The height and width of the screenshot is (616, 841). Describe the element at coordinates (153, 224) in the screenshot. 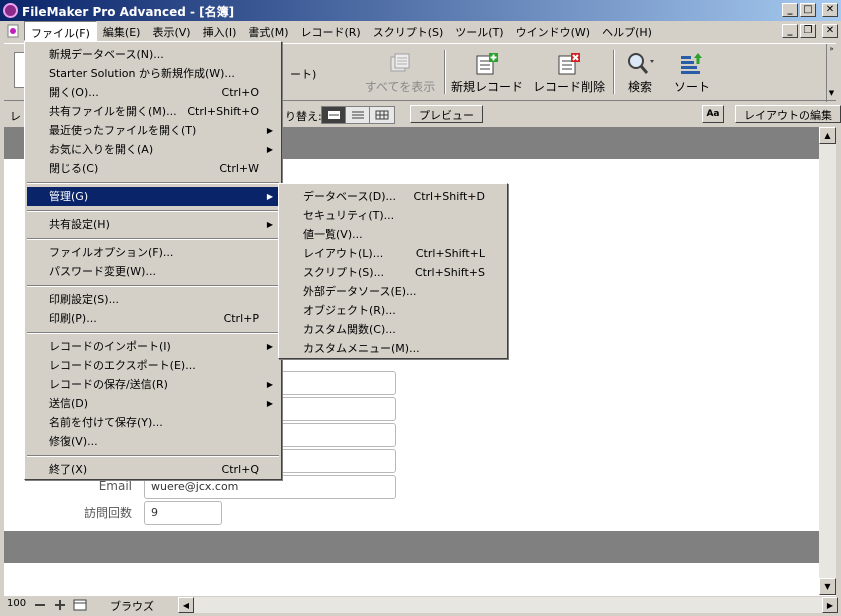

I see `file-menu-item-8: 共有設定(H) ▶` at that location.